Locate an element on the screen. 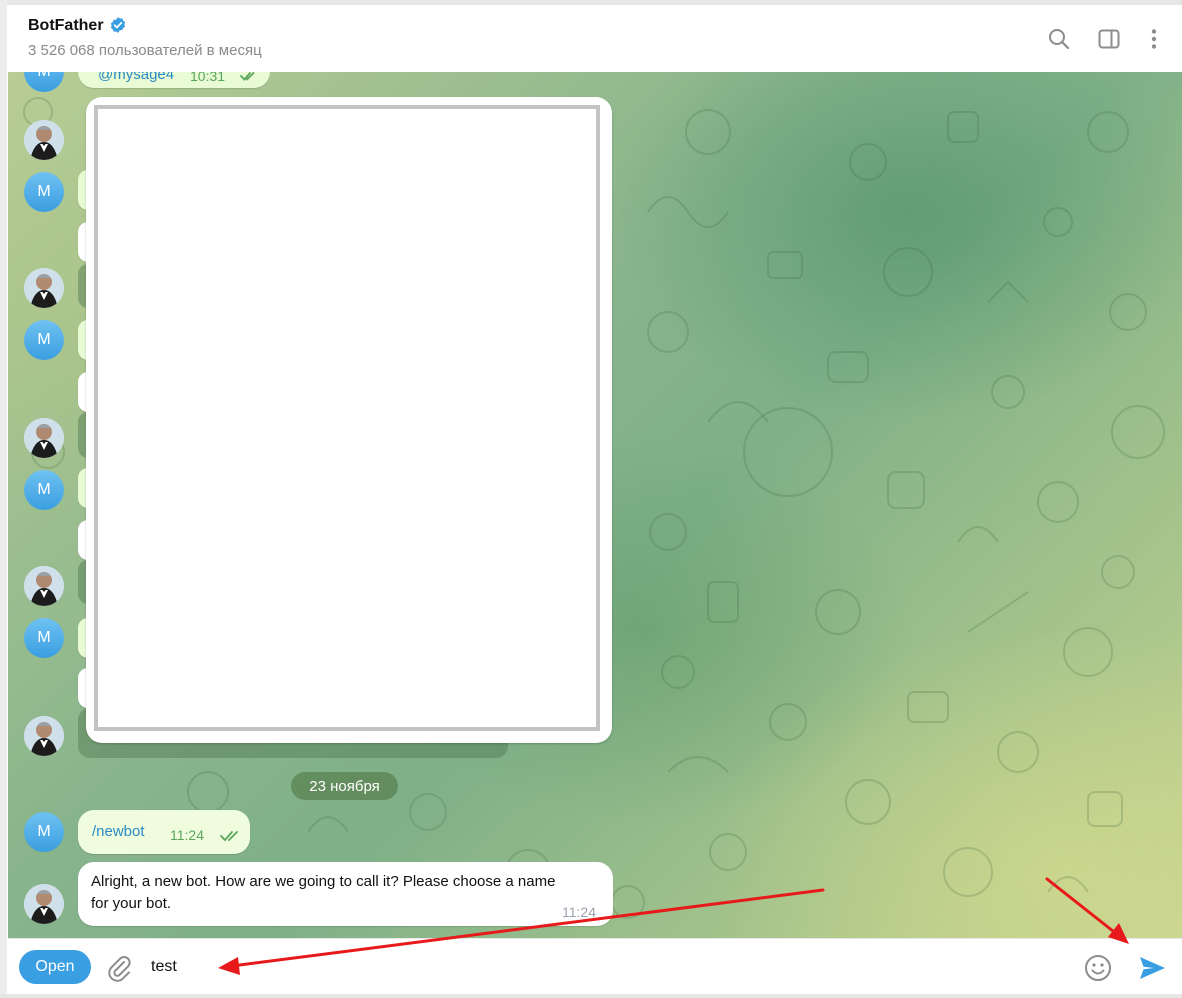  open-webapp-button: Open is located at coordinates (55, 967).